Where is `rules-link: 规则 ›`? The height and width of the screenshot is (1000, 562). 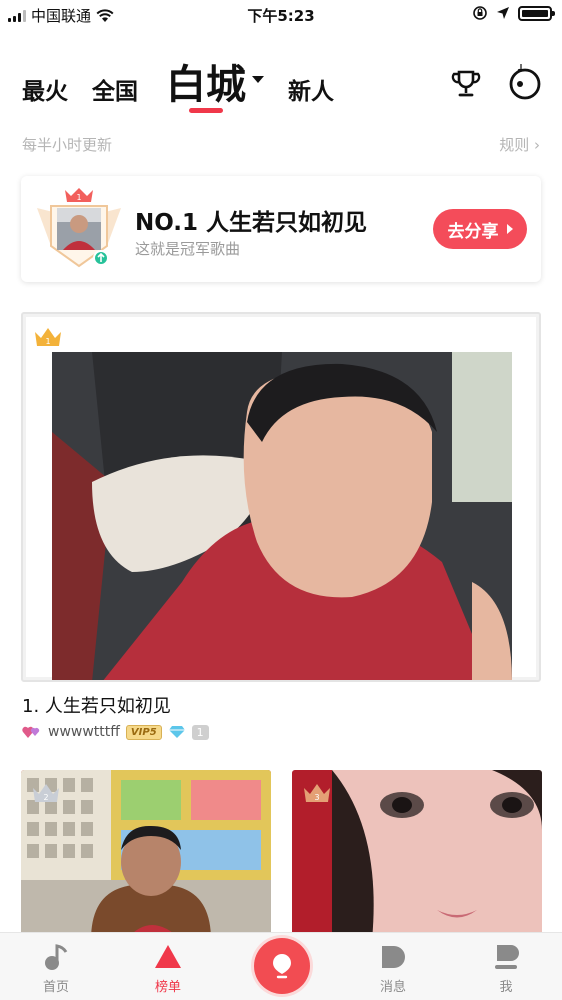
rules-link: 规则 › is located at coordinates (519, 144).